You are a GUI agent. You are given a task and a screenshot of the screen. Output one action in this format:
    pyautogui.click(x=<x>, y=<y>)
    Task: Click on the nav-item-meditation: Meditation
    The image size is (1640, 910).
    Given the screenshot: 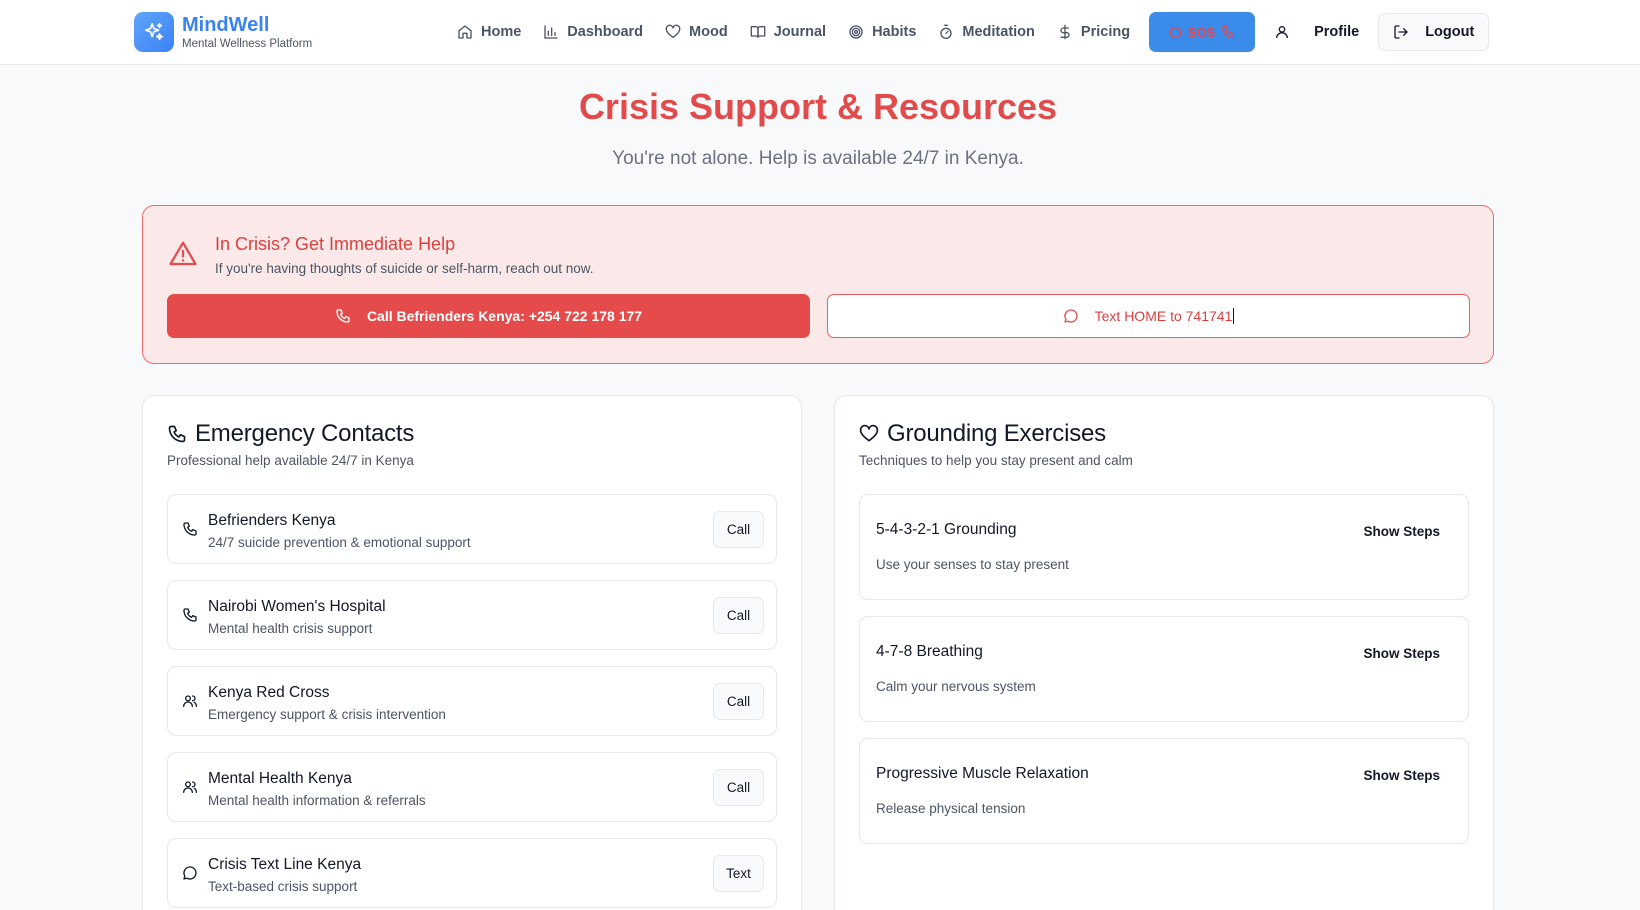 What is the action you would take?
    pyautogui.click(x=986, y=32)
    